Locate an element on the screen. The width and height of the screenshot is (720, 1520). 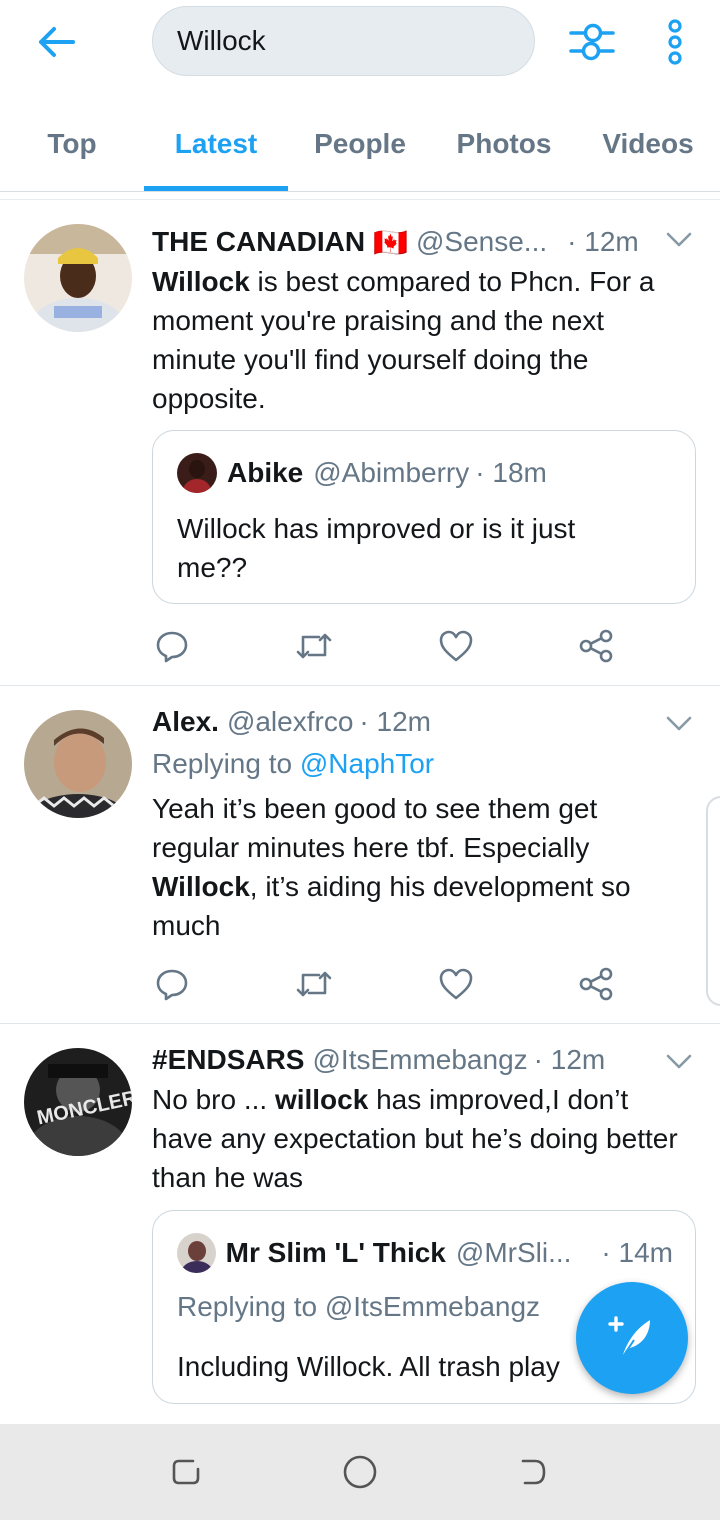
author-handle: @ItsEmmebangz is located at coordinates (419, 1060).